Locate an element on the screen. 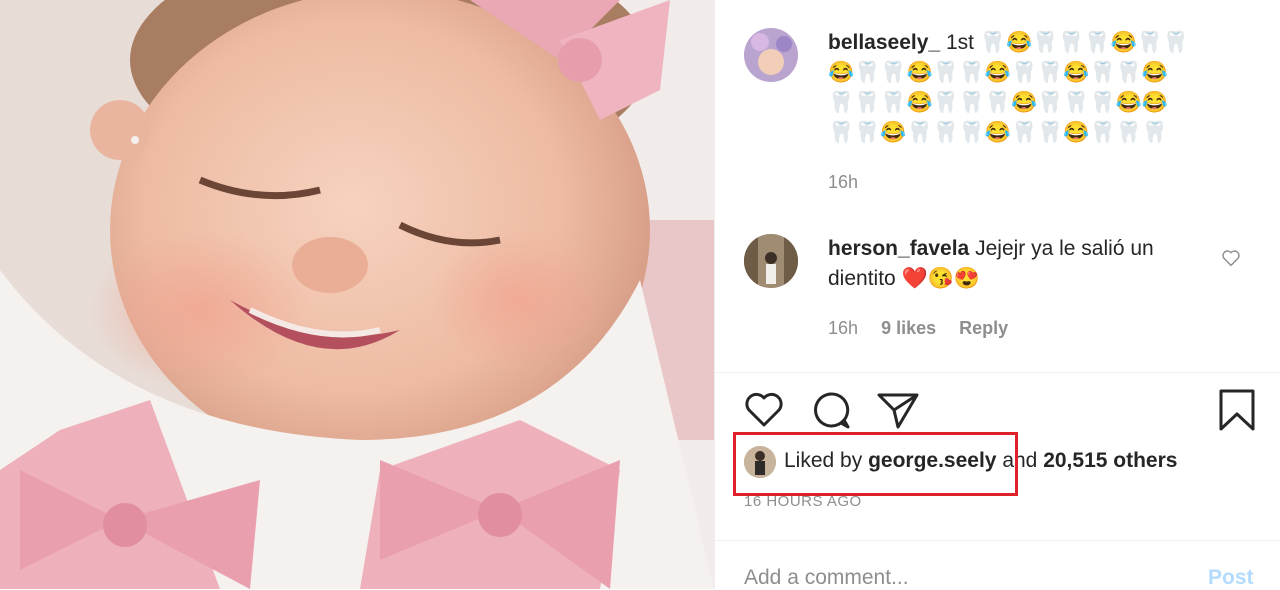 This screenshot has height=590, width=1280. caption-text: 1st is located at coordinates (959, 42).